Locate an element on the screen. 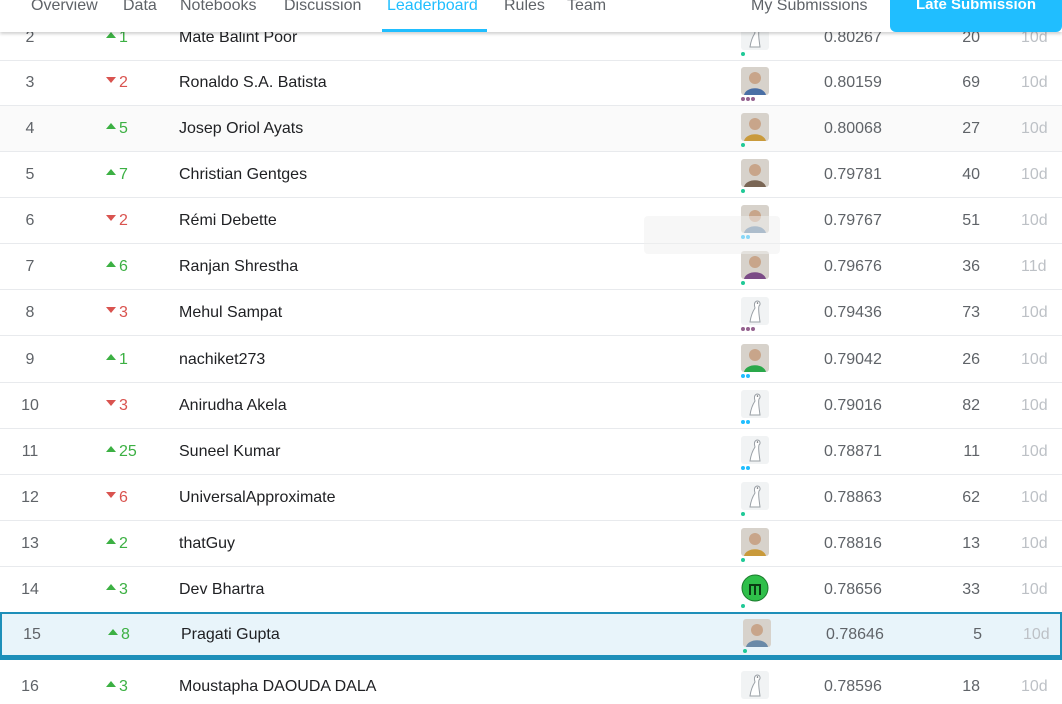 The width and height of the screenshot is (1062, 704). table-row: 9 1 nachiket273 0.79042 26 10d is located at coordinates (531, 360).